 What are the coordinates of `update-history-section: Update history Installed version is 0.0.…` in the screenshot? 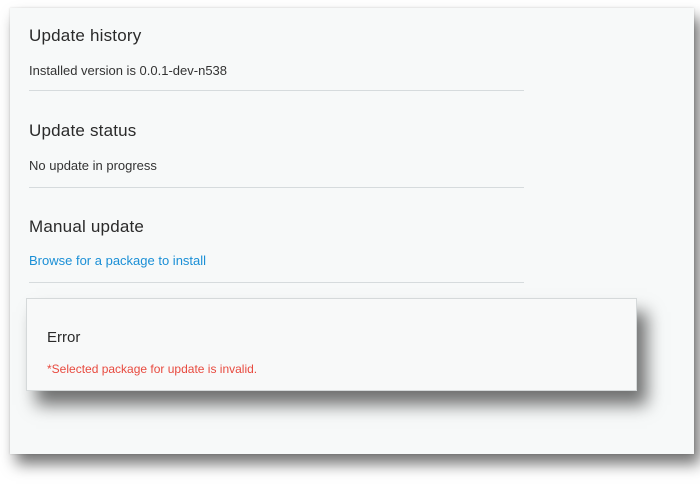 It's located at (276, 49).